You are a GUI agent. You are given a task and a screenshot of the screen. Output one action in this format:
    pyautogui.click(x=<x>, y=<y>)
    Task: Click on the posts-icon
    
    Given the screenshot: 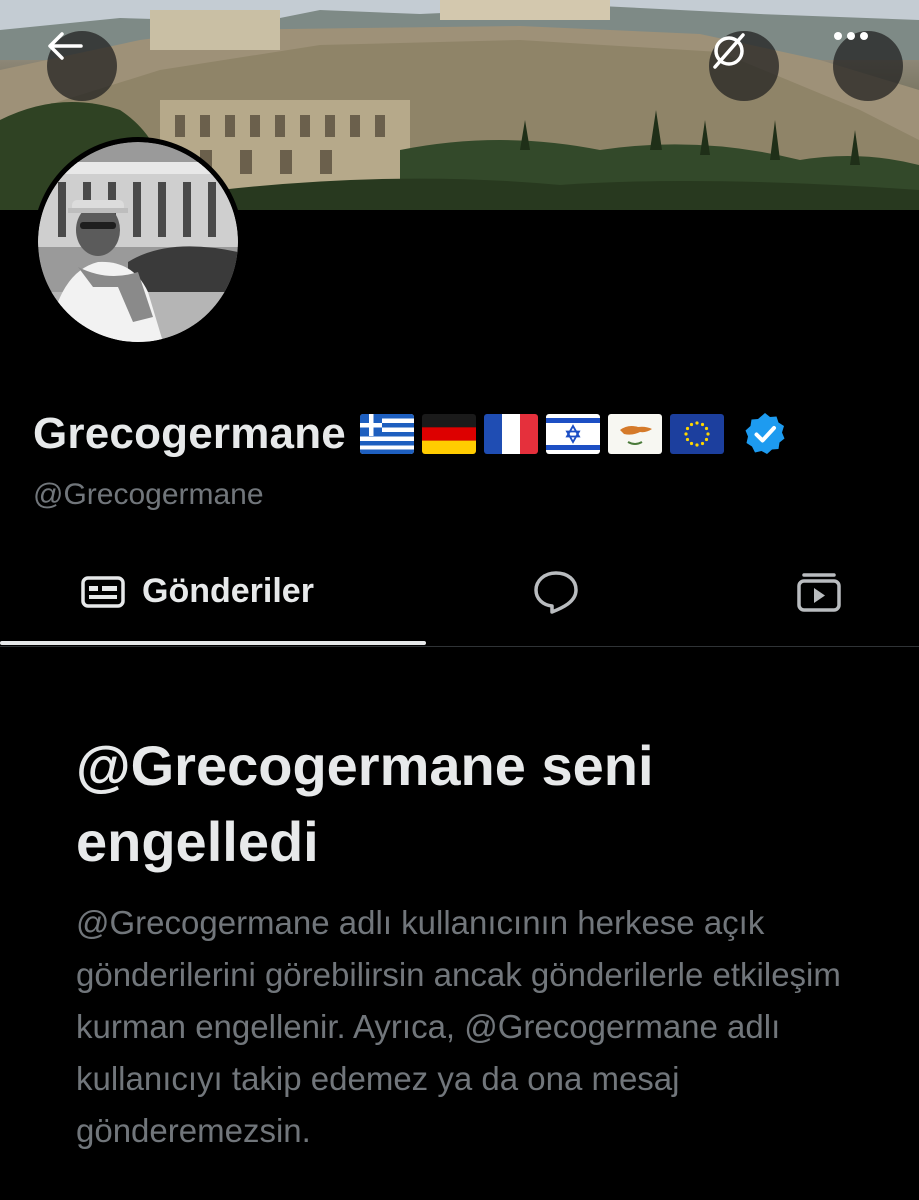 What is the action you would take?
    pyautogui.click(x=103, y=591)
    